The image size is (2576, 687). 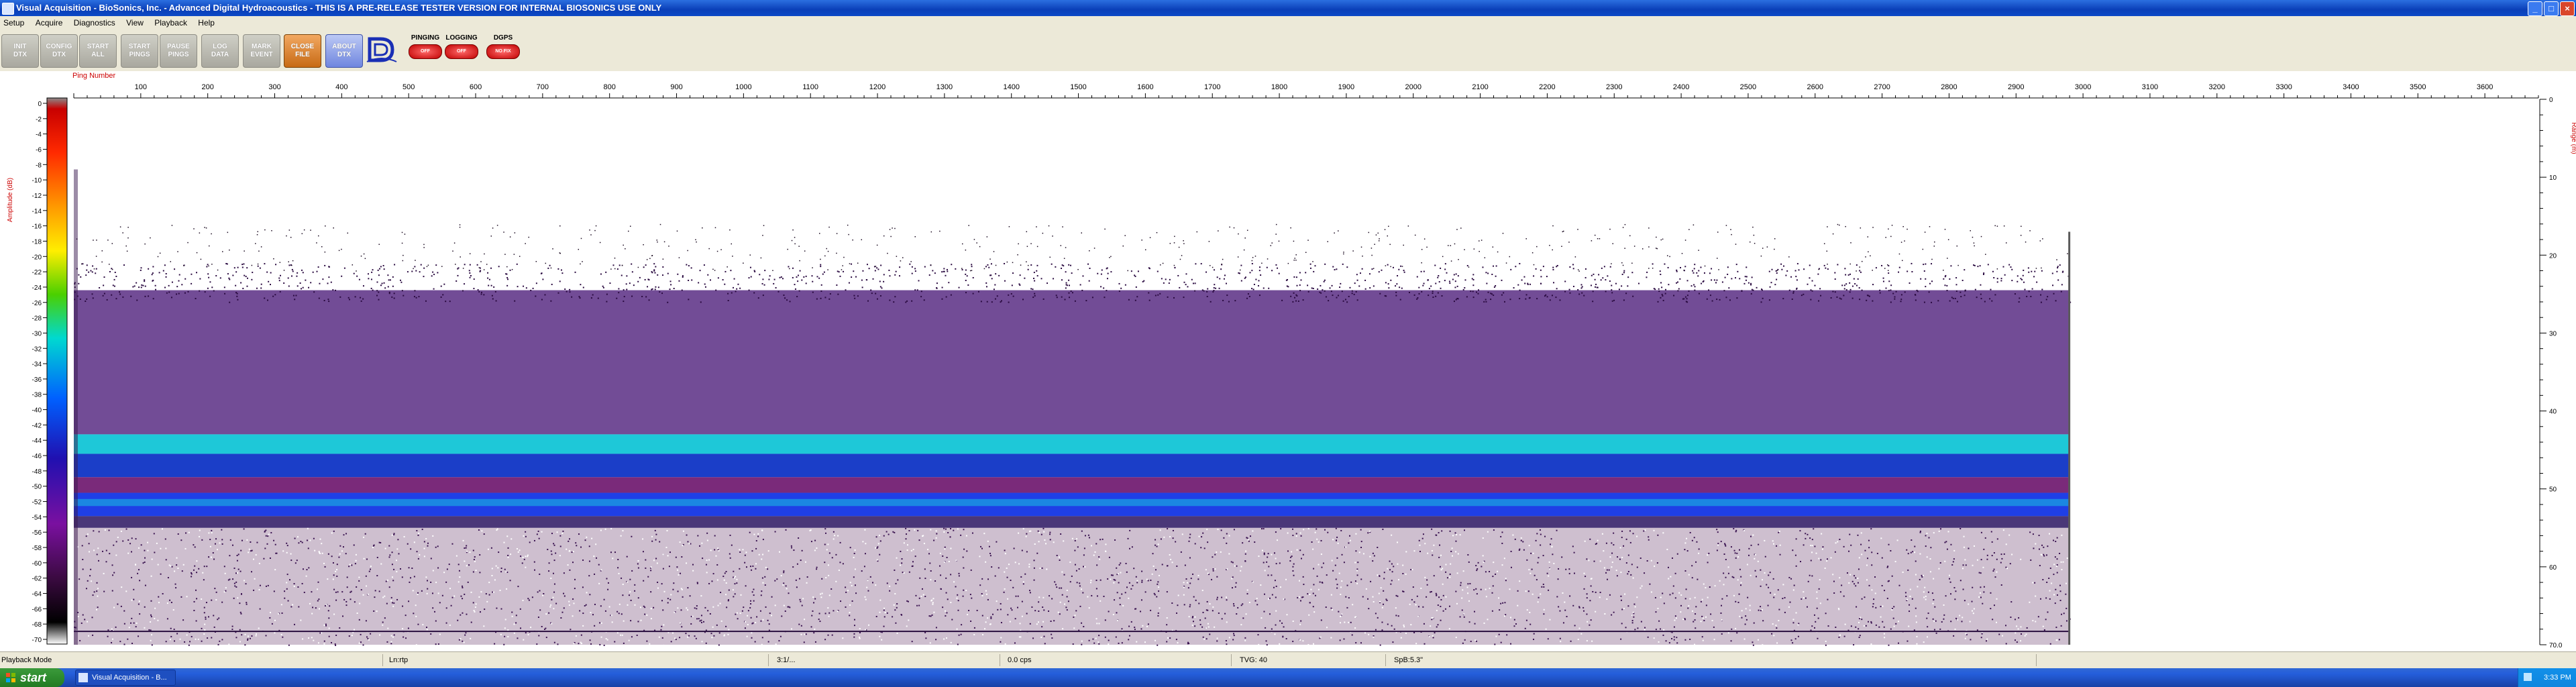 I want to click on ping-tick-label: 1600, so click(x=1145, y=87).